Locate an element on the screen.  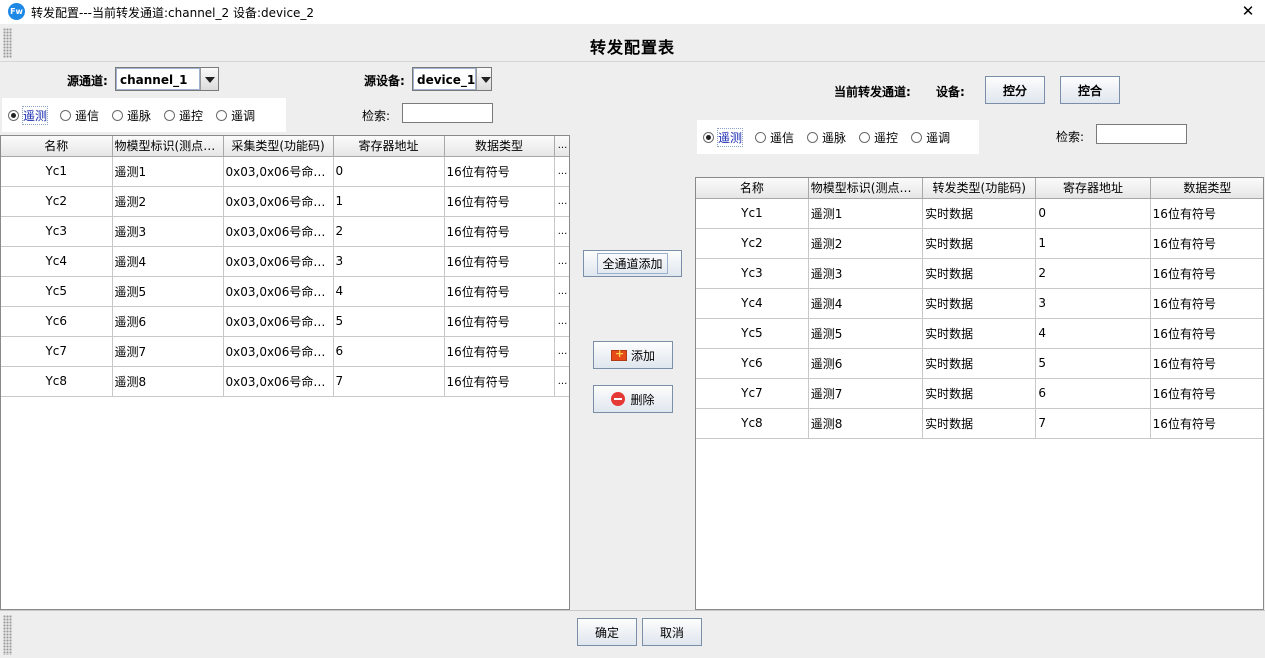
table-row: Yc2 遥测2 实时数据 1 16位有符号 is located at coordinates (979, 243).